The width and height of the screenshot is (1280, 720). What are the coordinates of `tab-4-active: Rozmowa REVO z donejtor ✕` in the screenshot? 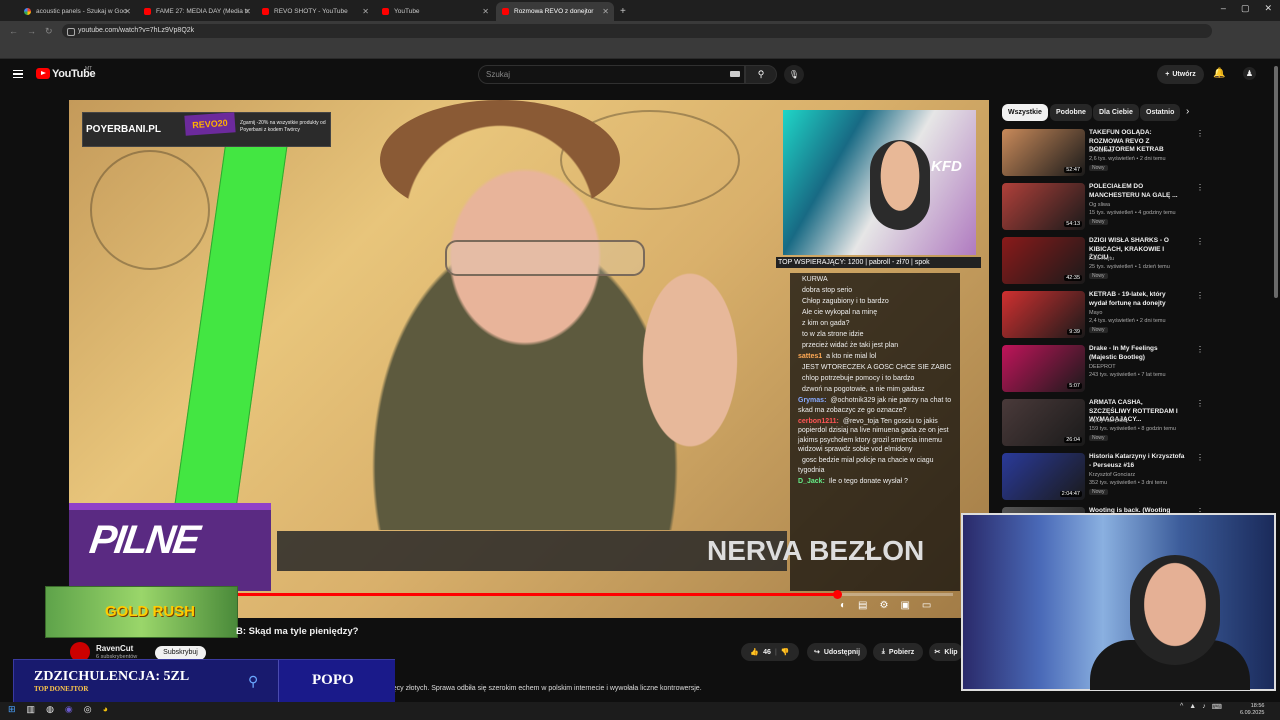 It's located at (555, 11).